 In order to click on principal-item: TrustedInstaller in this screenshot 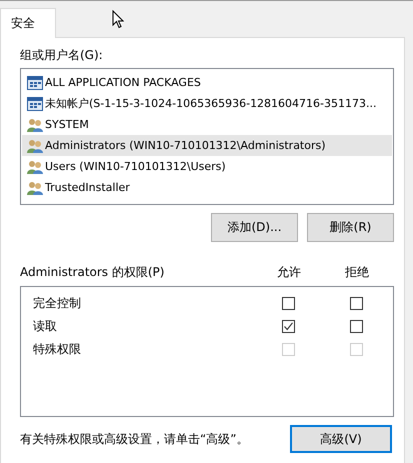, I will do `click(207, 187)`.